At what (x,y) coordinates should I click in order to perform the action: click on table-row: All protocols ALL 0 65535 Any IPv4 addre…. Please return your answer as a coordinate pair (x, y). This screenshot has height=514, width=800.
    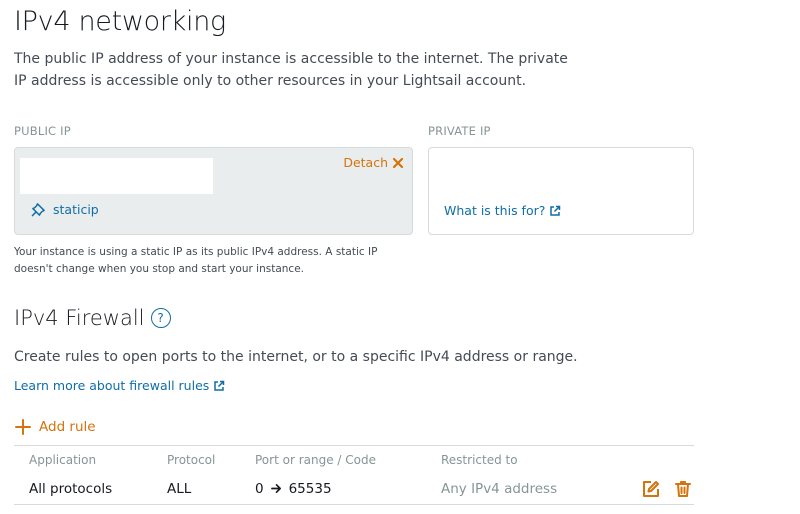
    Looking at the image, I should click on (354, 489).